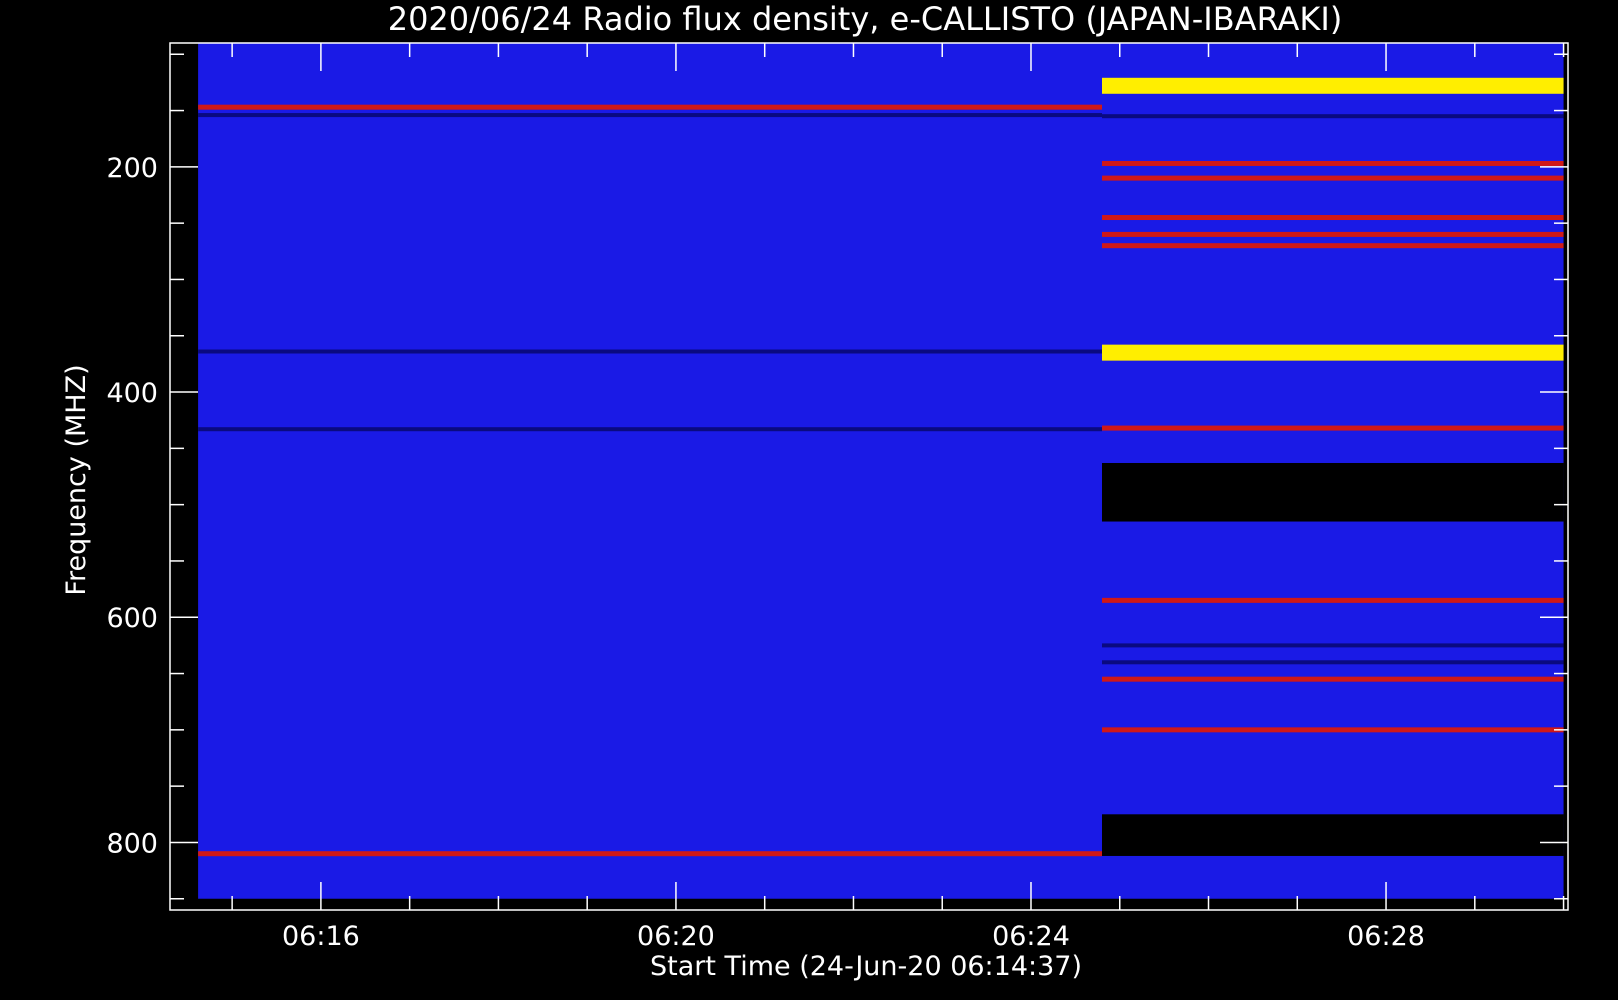  What do you see at coordinates (321, 936) in the screenshot?
I see `x-tick-label: 06:16` at bounding box center [321, 936].